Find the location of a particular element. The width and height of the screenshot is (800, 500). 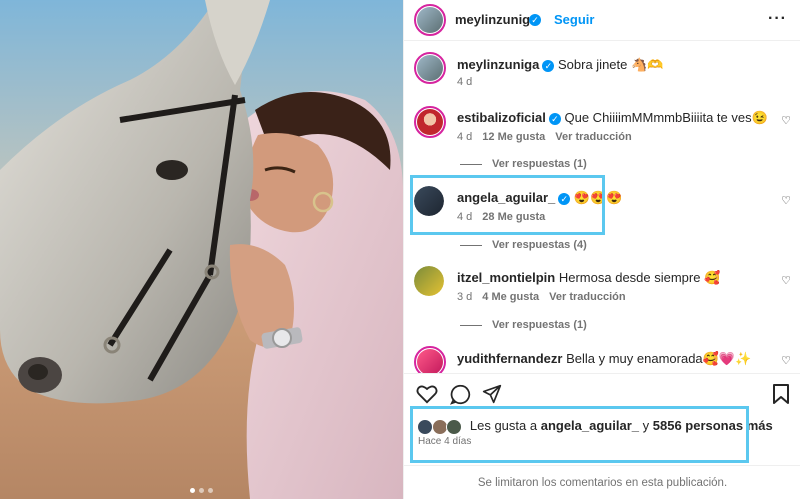

comment-meta: 4 d 12 Me gusta Ver traducción is located at coordinates (544, 137).